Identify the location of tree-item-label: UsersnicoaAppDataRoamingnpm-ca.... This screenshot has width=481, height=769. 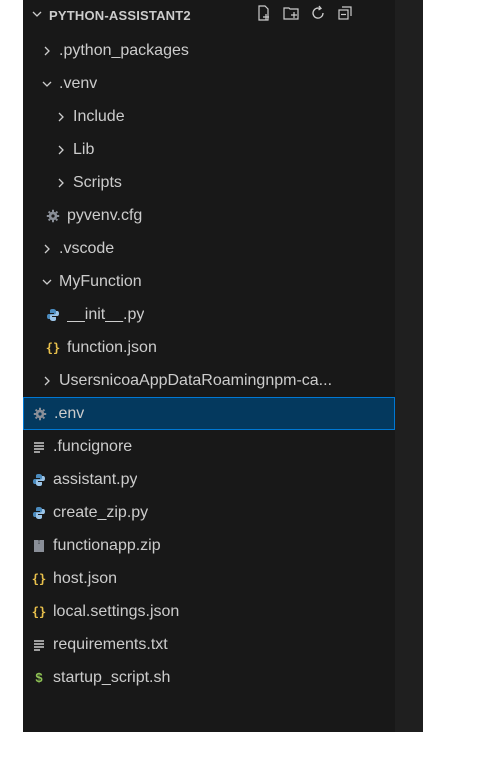
(196, 380).